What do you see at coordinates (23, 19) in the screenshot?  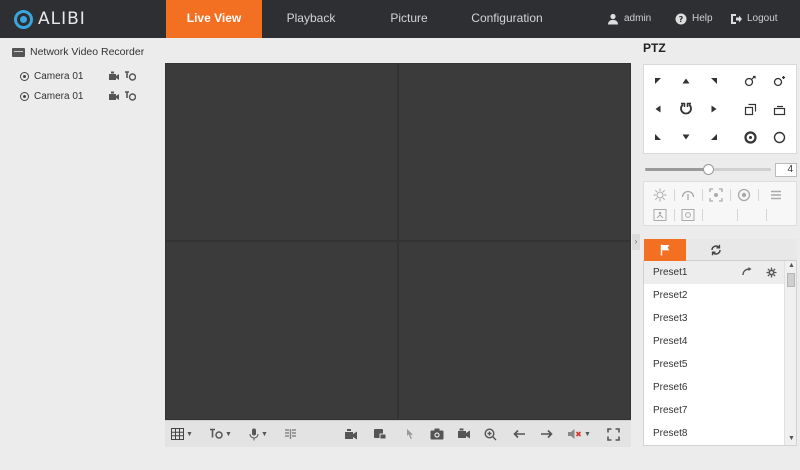 I see `logo-mark-icon` at bounding box center [23, 19].